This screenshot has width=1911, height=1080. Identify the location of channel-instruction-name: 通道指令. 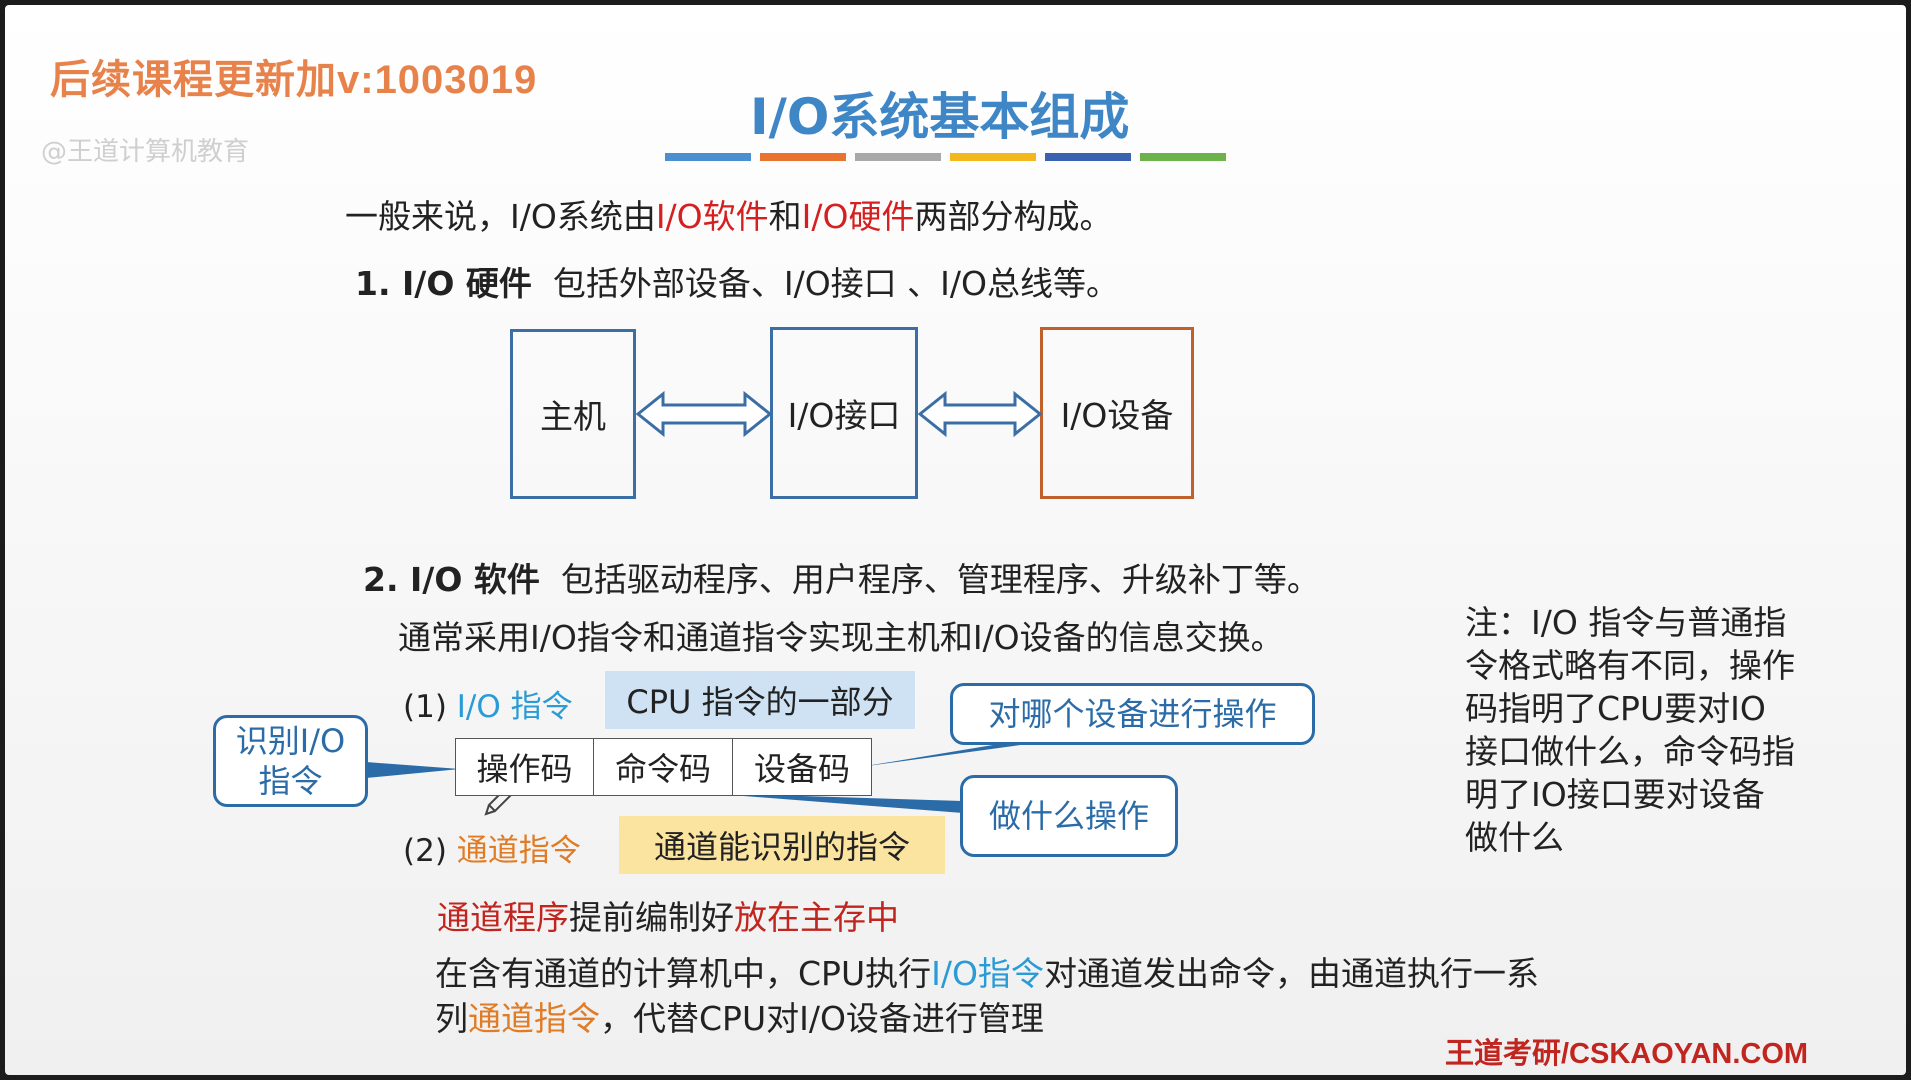
(518, 851).